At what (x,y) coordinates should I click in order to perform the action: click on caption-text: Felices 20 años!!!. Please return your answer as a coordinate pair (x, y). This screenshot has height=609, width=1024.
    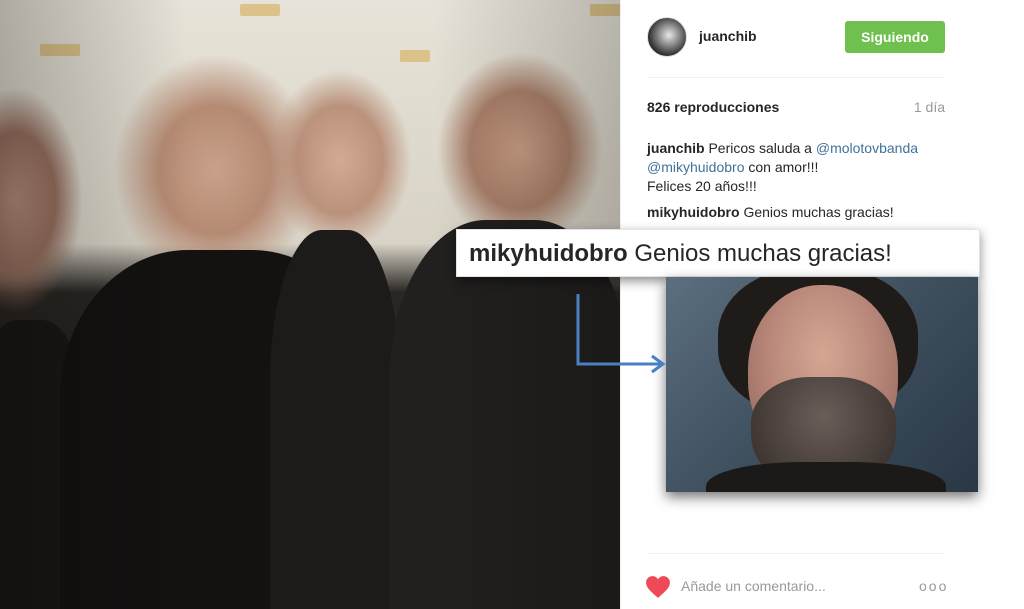
    Looking at the image, I should click on (702, 186).